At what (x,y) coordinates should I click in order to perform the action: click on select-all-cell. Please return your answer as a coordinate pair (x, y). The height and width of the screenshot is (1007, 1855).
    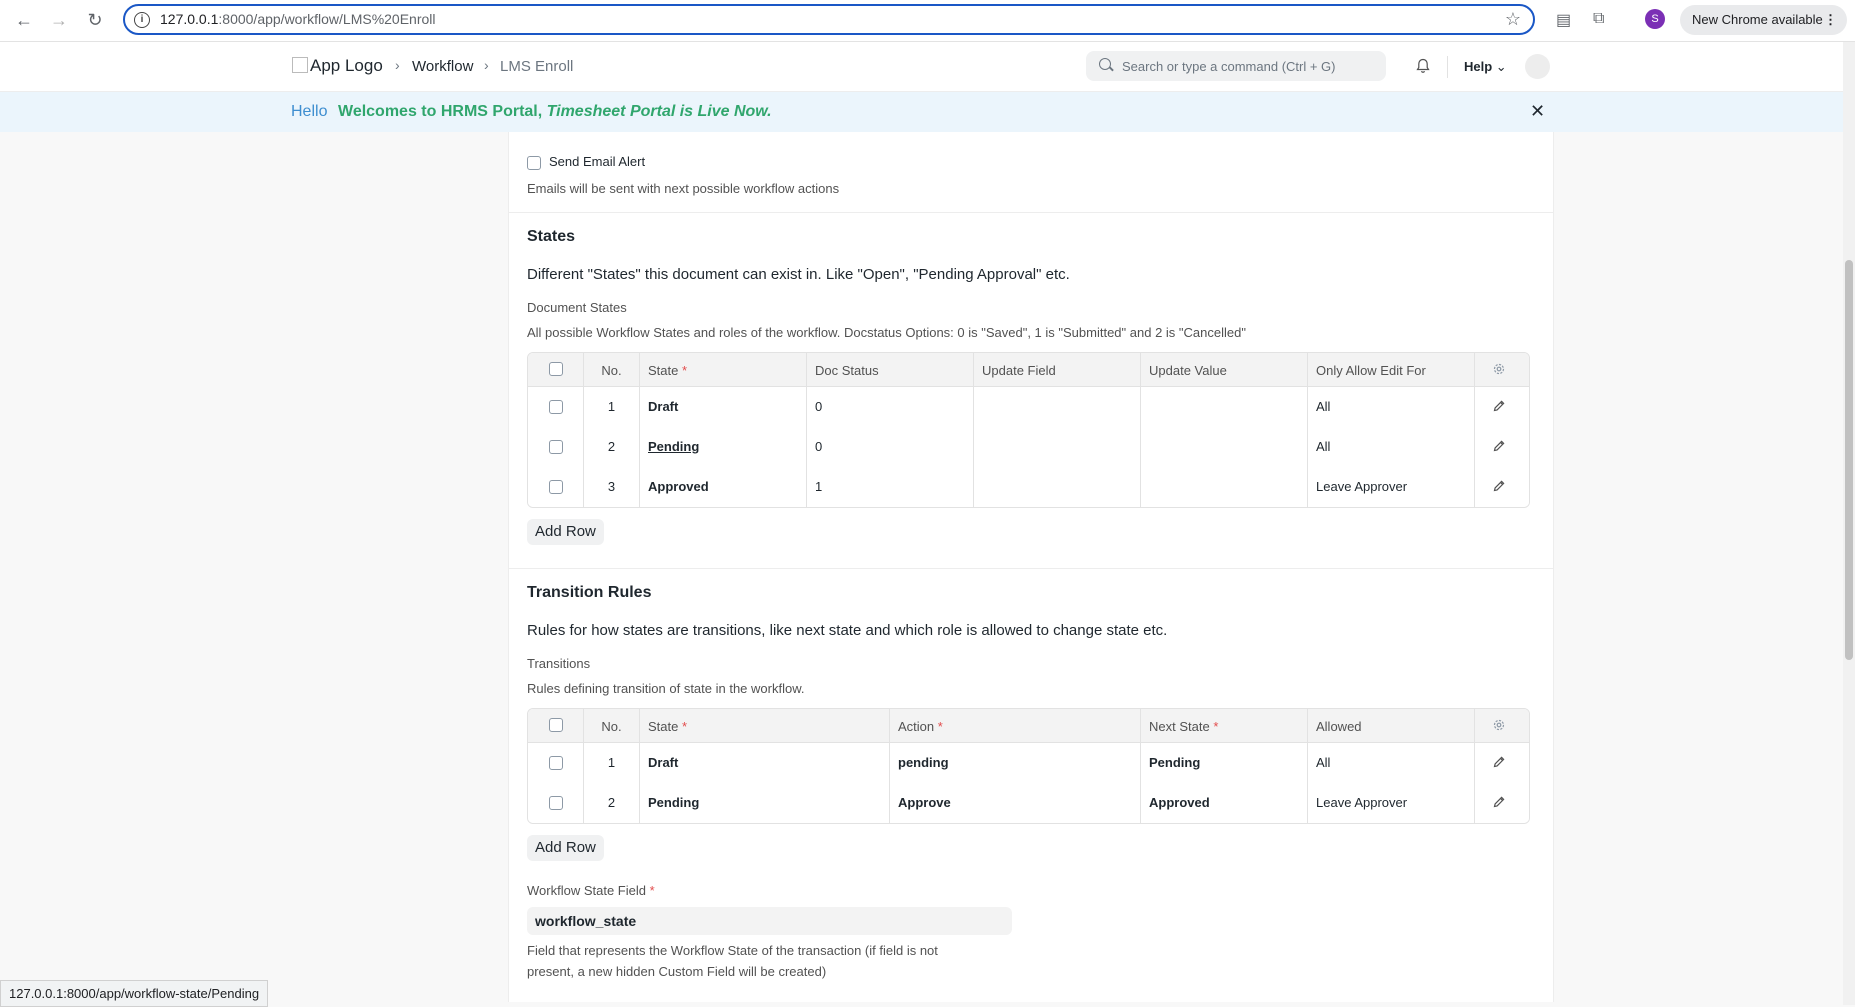
    Looking at the image, I should click on (556, 725).